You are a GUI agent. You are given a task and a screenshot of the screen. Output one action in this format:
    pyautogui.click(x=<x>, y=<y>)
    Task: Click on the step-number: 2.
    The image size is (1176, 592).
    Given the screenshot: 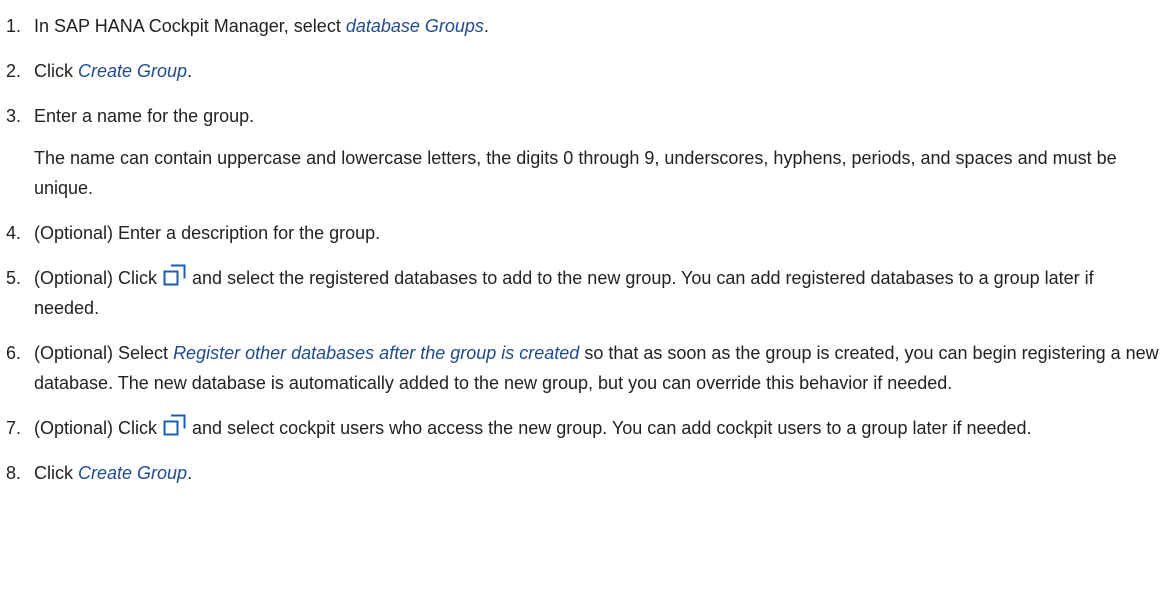 What is the action you would take?
    pyautogui.click(x=14, y=71)
    